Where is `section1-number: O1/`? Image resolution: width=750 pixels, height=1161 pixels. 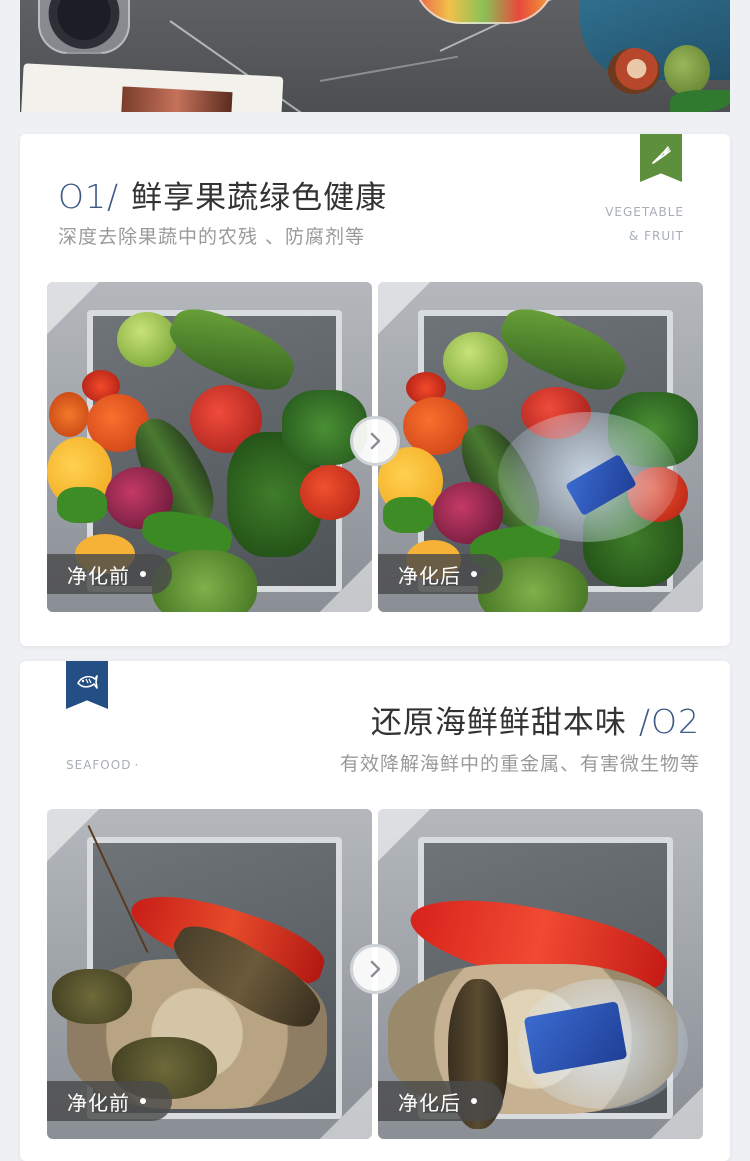
section1-number: O1/ is located at coordinates (89, 196).